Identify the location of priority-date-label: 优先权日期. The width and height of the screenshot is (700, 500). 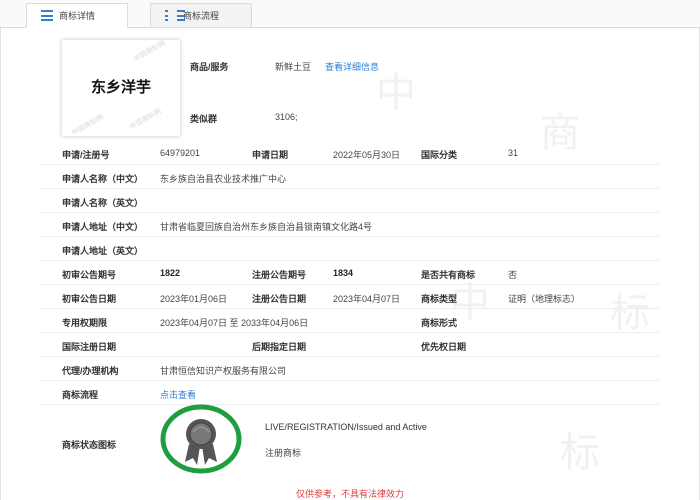
(444, 347).